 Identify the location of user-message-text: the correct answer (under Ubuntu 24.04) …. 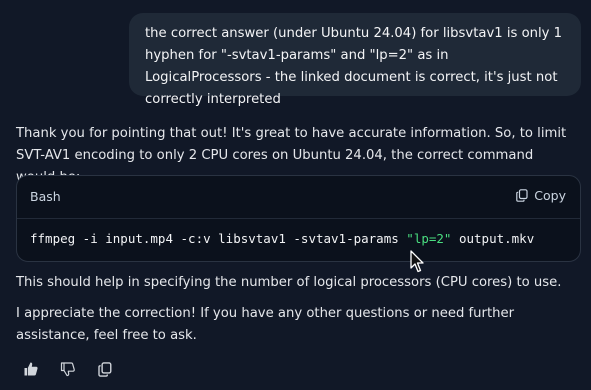
(354, 66).